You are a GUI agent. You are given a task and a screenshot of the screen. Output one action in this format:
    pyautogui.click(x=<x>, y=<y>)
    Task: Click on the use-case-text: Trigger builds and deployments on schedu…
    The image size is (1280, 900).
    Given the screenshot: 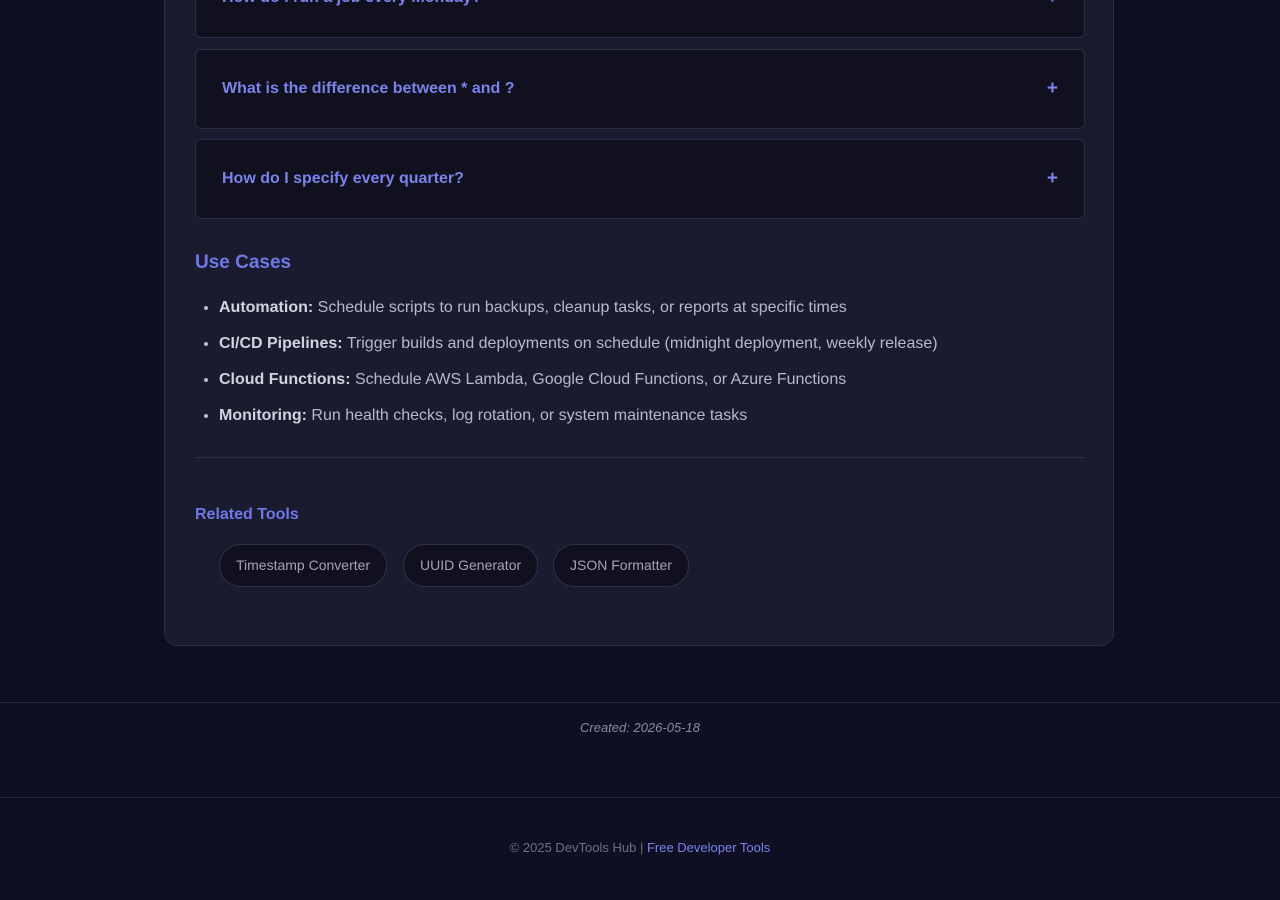 What is the action you would take?
    pyautogui.click(x=640, y=343)
    